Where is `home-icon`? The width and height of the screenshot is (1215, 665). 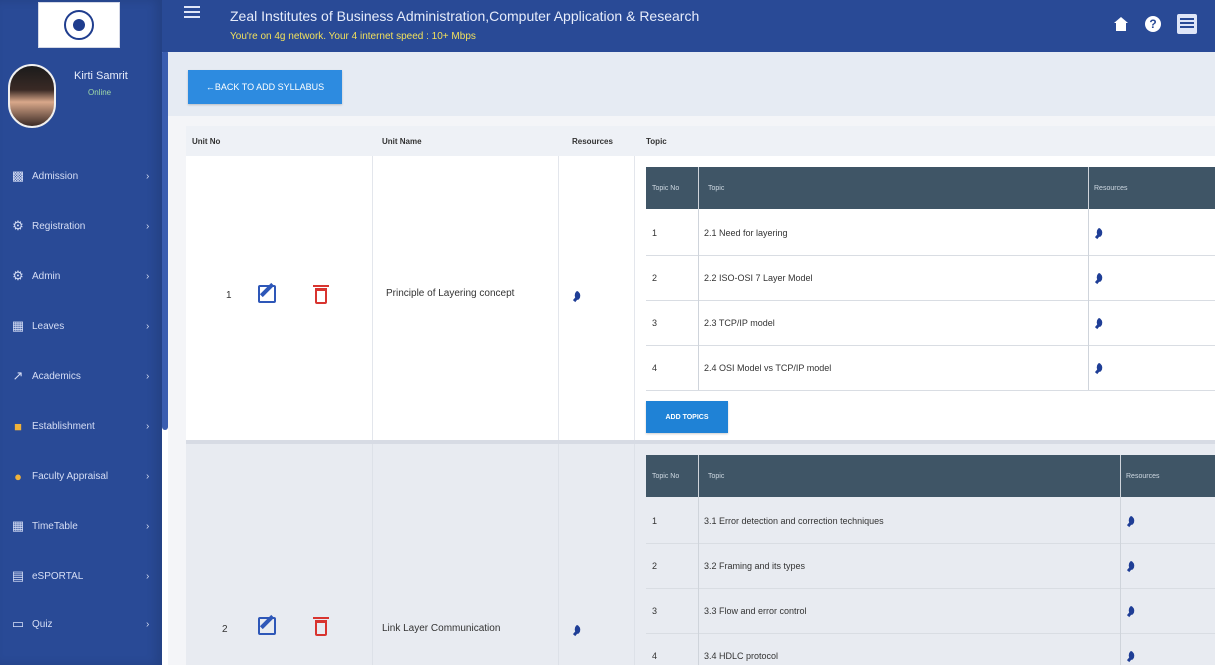 home-icon is located at coordinates (1121, 24).